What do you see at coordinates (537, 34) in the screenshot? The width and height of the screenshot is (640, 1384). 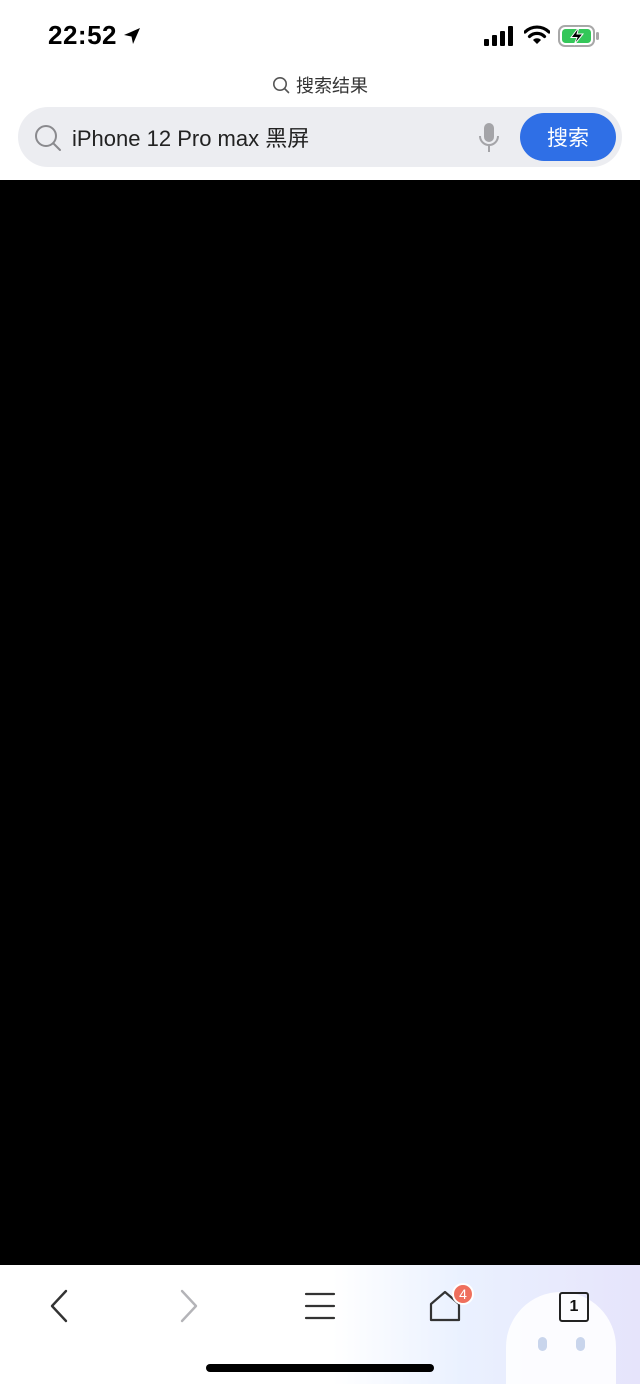 I see `wifi-icon` at bounding box center [537, 34].